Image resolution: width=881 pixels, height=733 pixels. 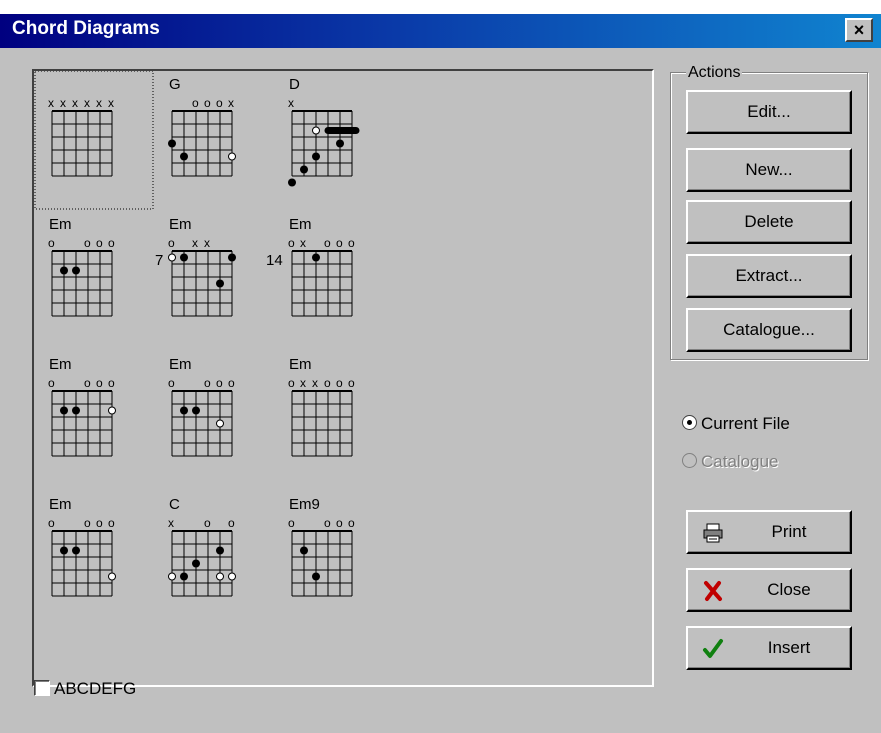 I want to click on catalogue-radio: Catalogue, so click(x=730, y=462).